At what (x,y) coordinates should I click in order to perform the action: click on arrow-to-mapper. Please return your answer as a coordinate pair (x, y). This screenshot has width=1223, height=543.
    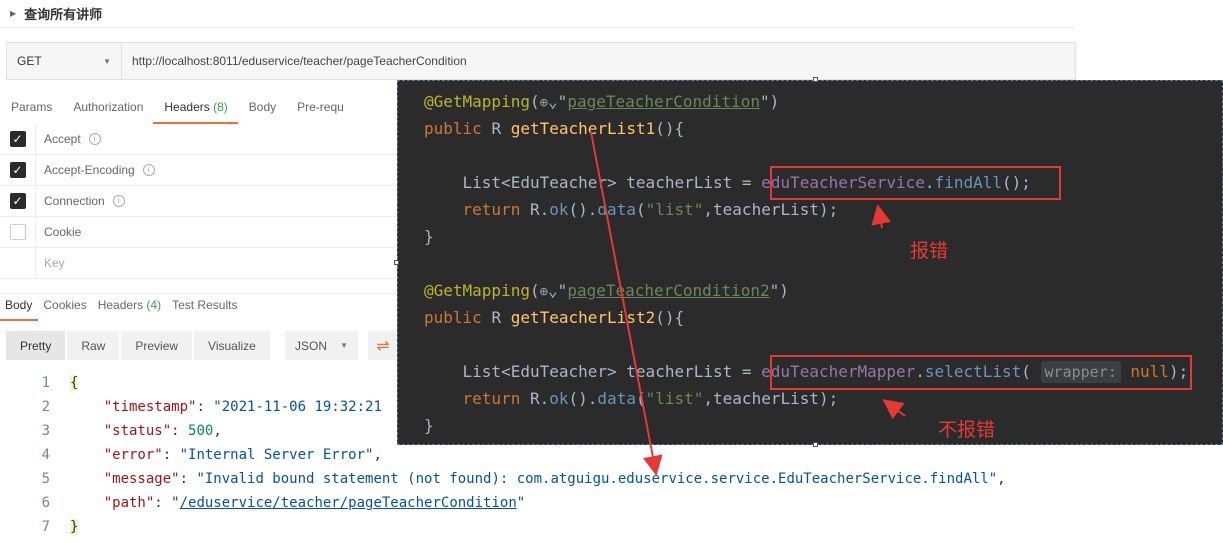
    Looking at the image, I should click on (894, 409).